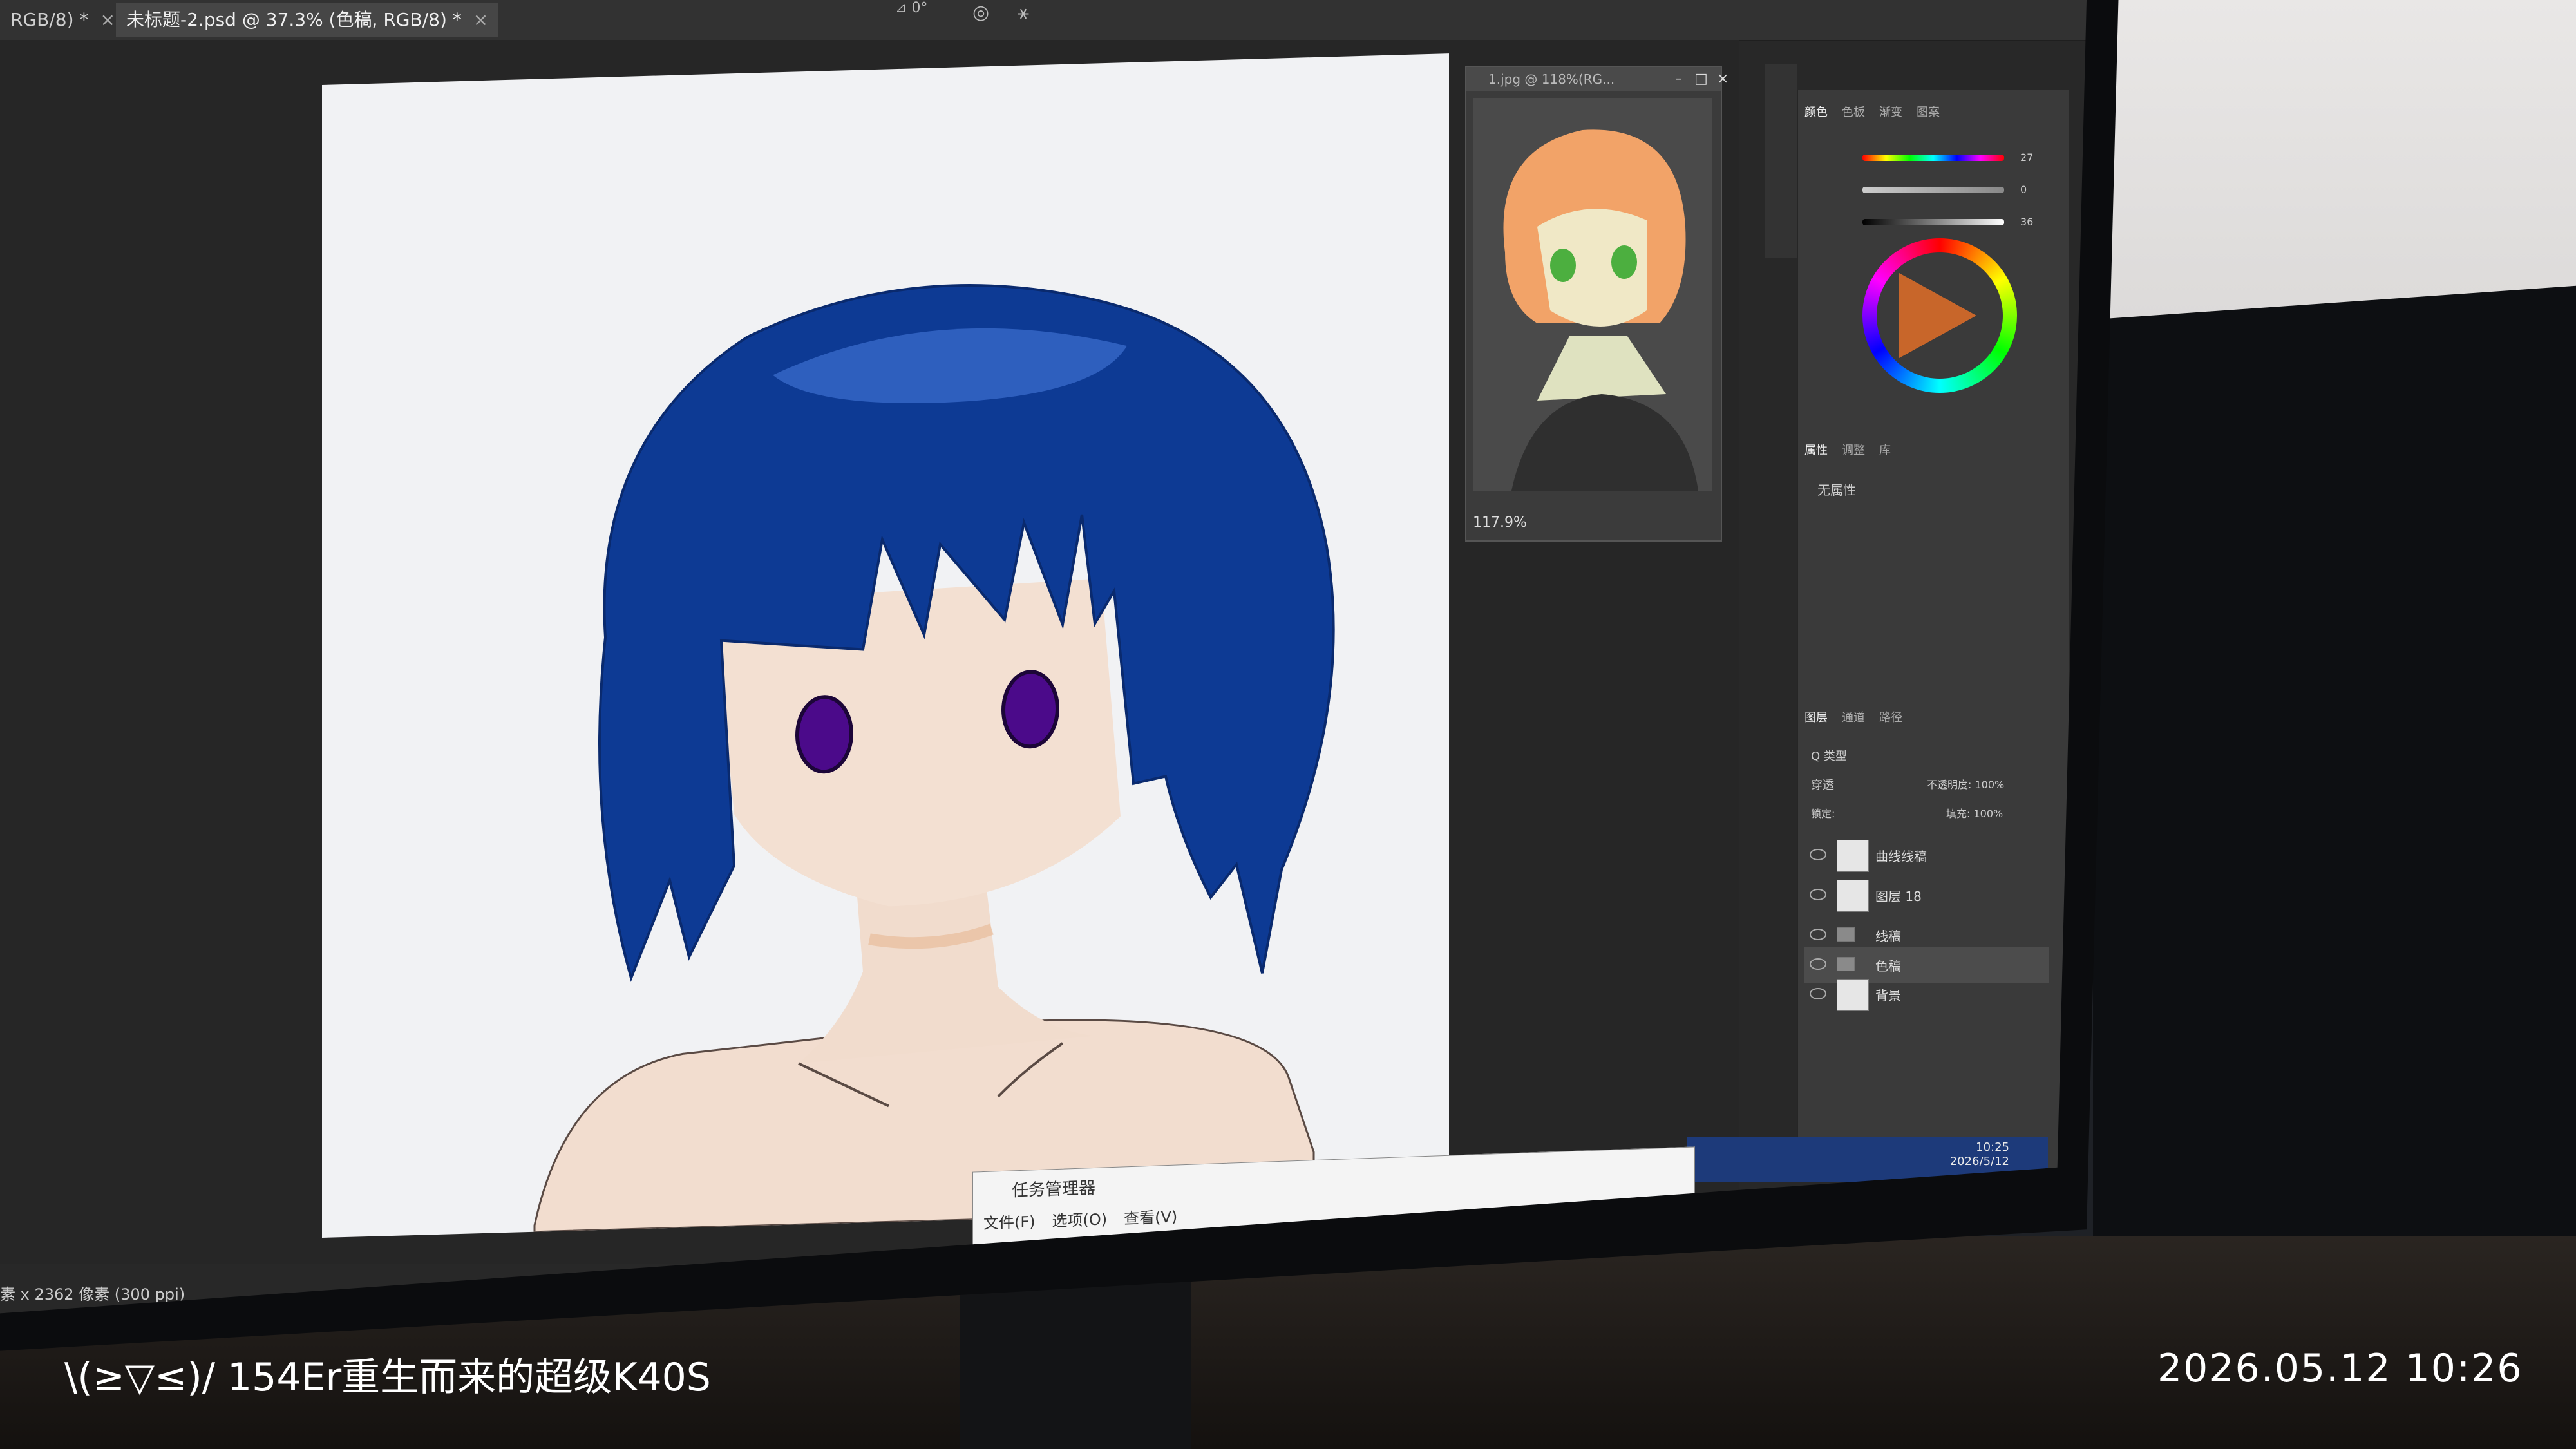 The height and width of the screenshot is (1449, 2576). What do you see at coordinates (1781, 161) in the screenshot?
I see `panel-icon-strip` at bounding box center [1781, 161].